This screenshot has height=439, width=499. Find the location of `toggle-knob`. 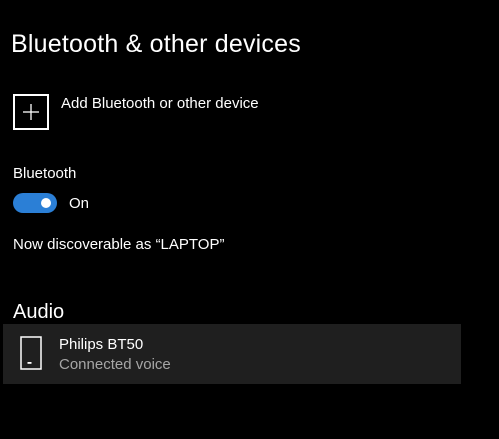

toggle-knob is located at coordinates (46, 203).